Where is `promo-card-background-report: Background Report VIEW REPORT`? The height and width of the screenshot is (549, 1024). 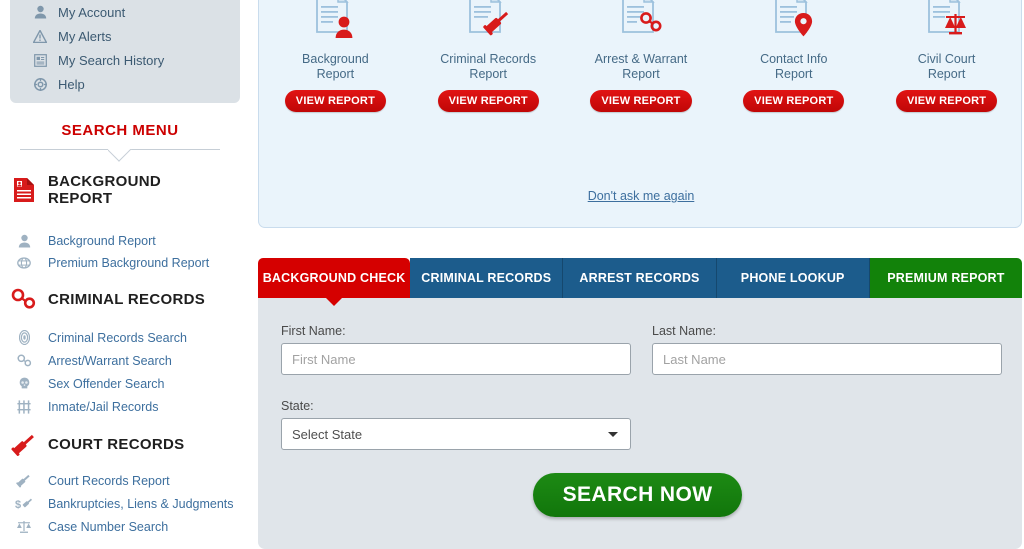 promo-card-background-report: Background Report VIEW REPORT is located at coordinates (335, 56).